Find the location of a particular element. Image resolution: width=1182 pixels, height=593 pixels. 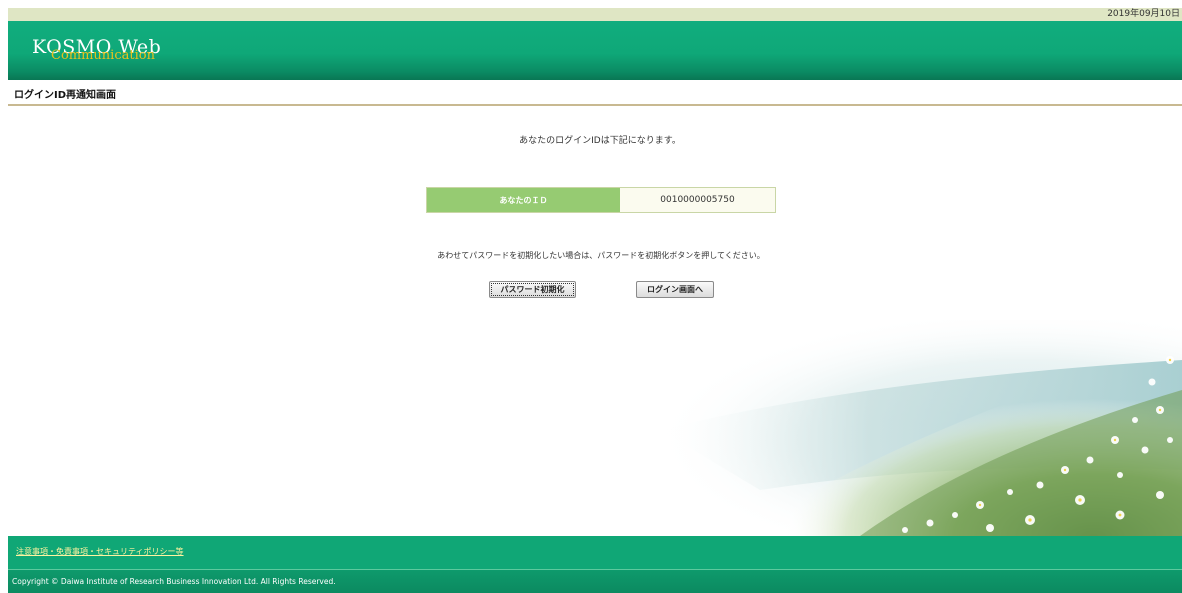

logo-subtitle: Communication is located at coordinates (103, 55).